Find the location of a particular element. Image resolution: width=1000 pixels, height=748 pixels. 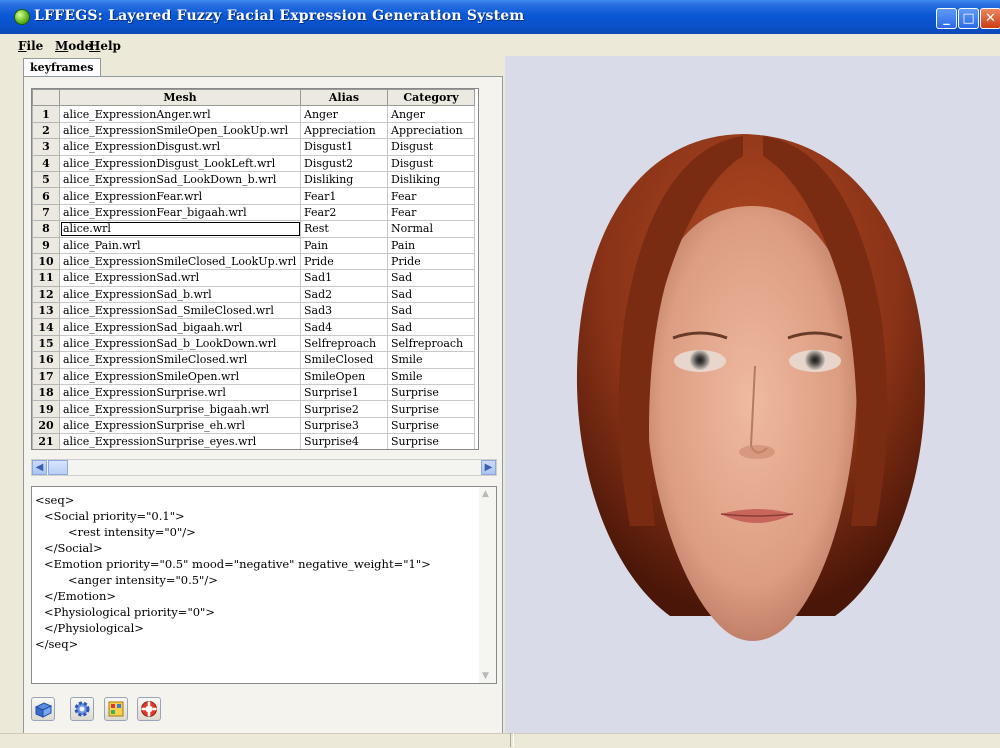

cell-mesh: alice_ExpressionSmileOpen_LookUp.wrl is located at coordinates (180, 130).